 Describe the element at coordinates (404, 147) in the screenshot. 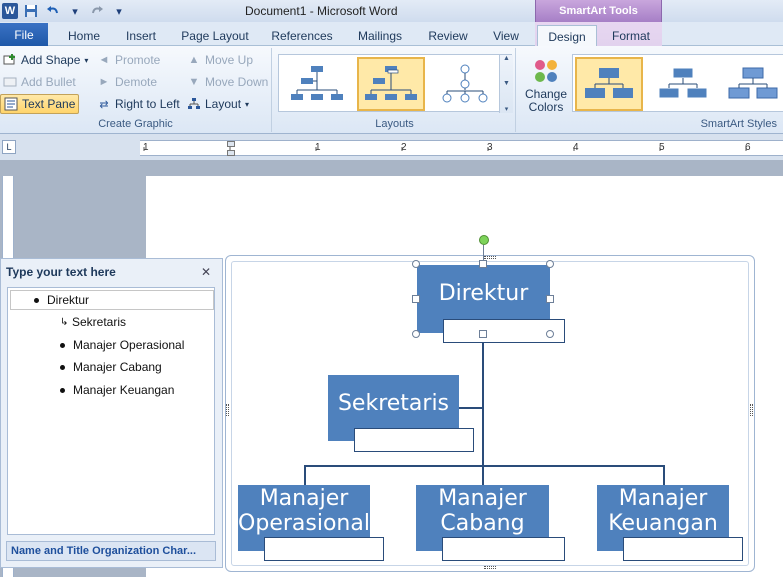

I see `ruler-number: 2` at that location.